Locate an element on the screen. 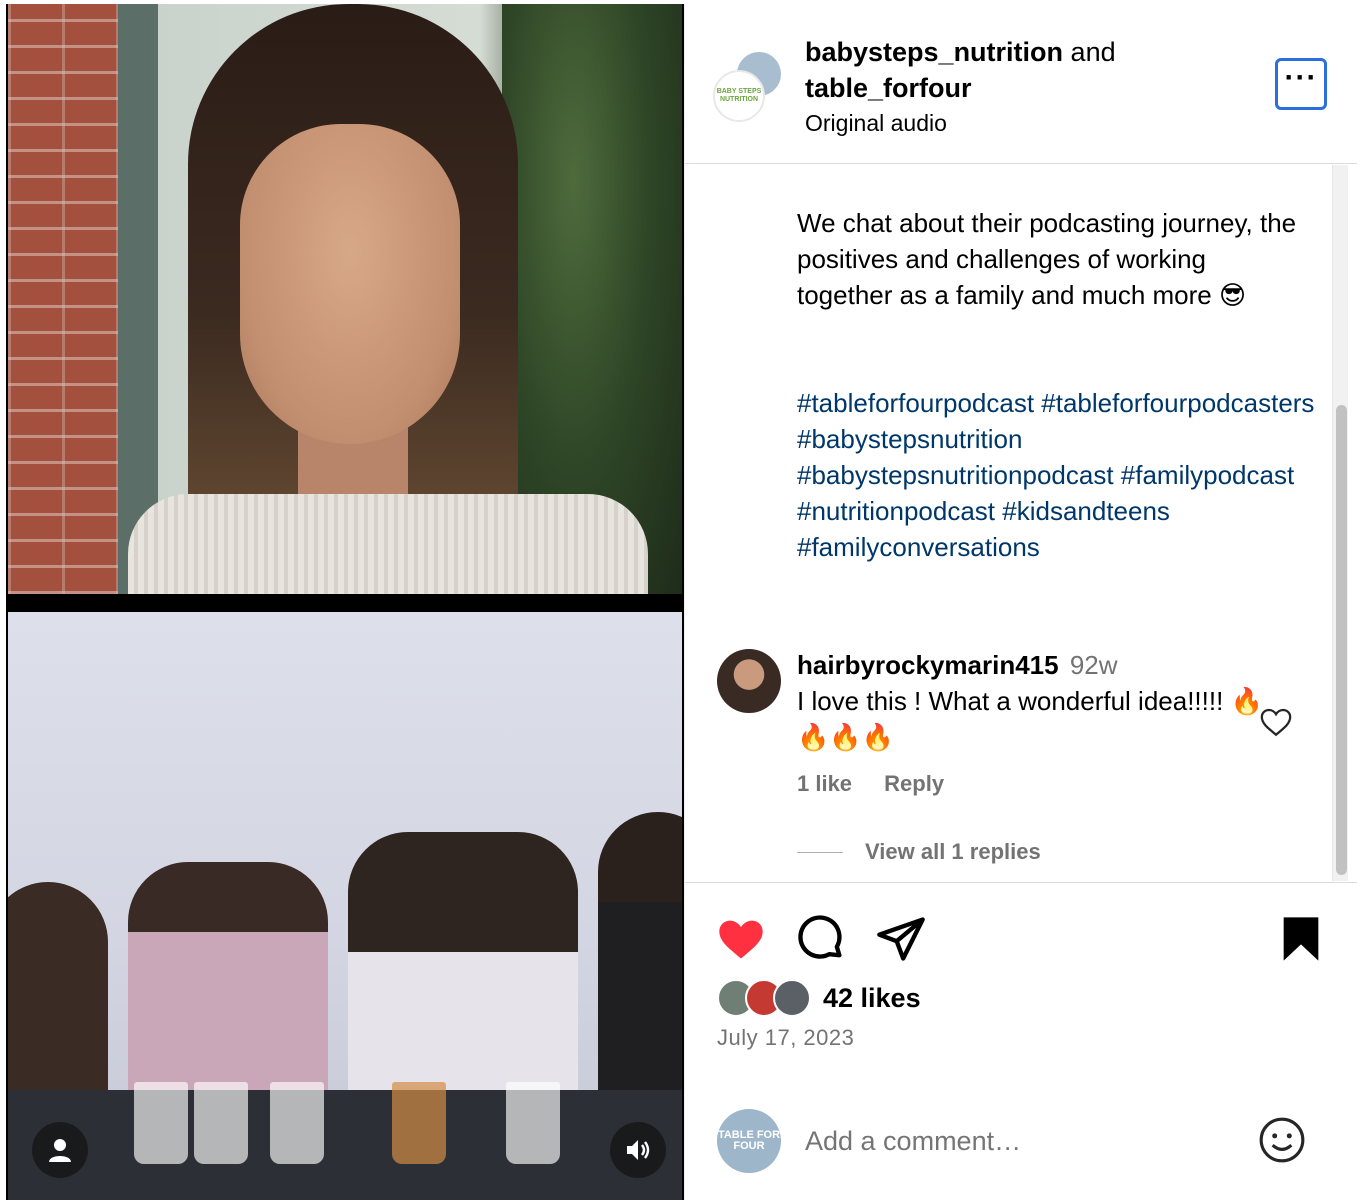 The image size is (1362, 1200). bookmark-filled-icon is located at coordinates (1301, 939).